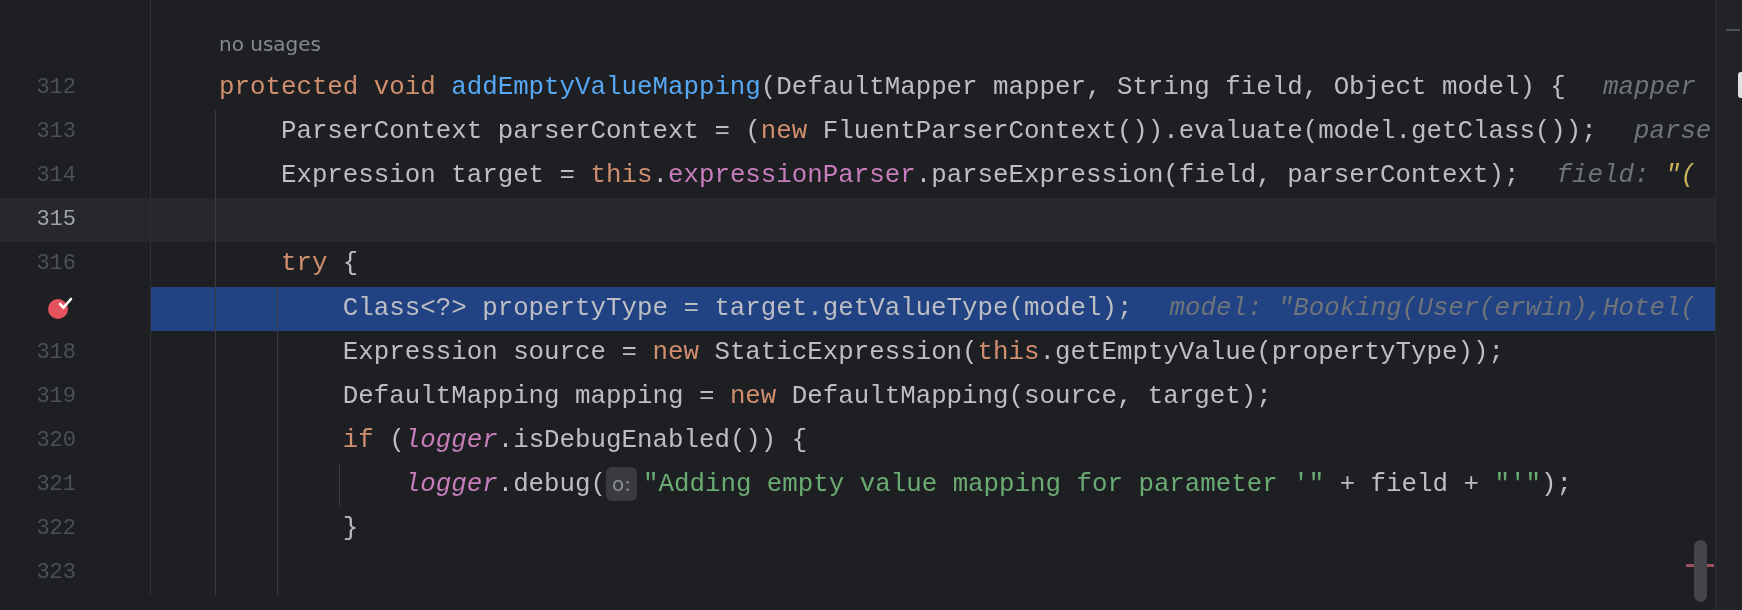 The height and width of the screenshot is (610, 1742). I want to click on inline-value-hint: parse, so click(1672, 132).